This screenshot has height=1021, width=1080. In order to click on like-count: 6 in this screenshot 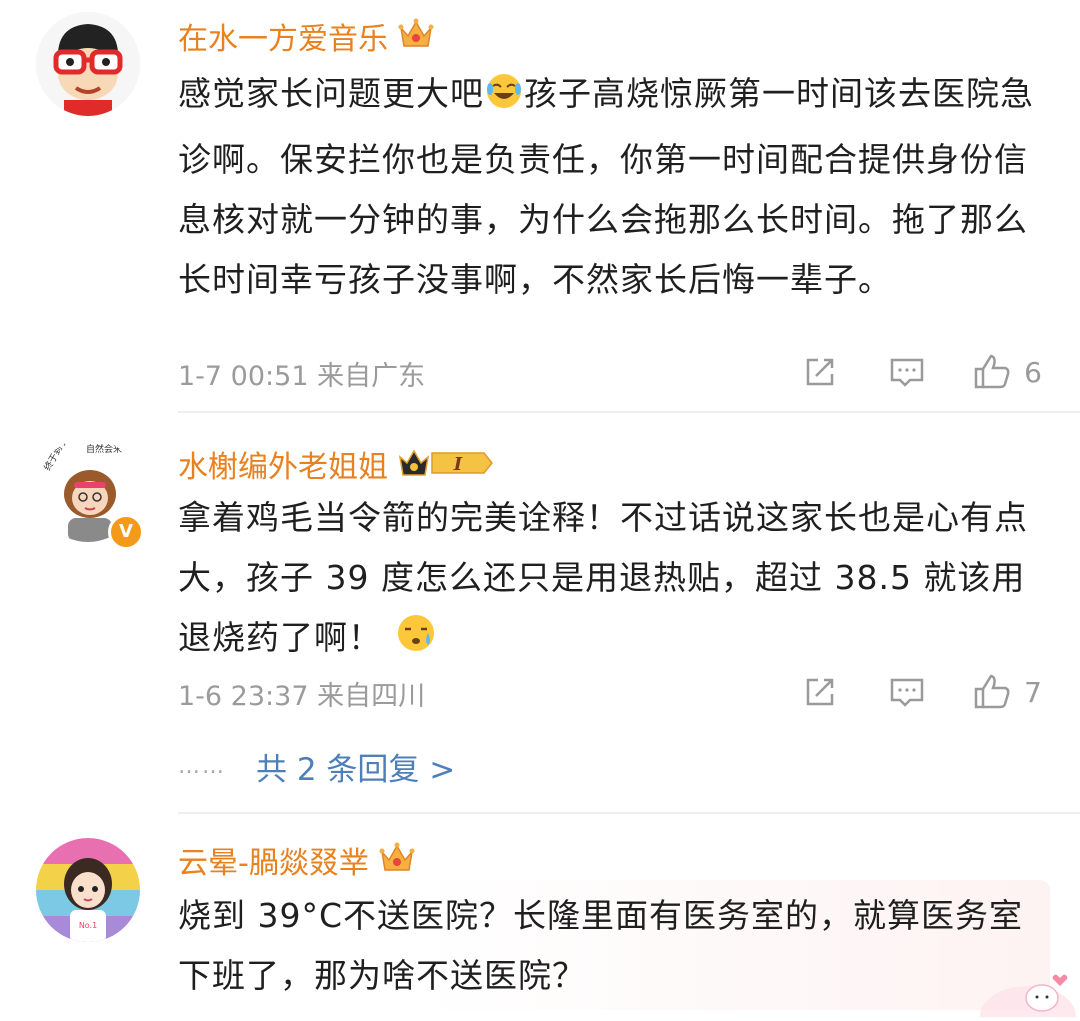, I will do `click(1033, 372)`.